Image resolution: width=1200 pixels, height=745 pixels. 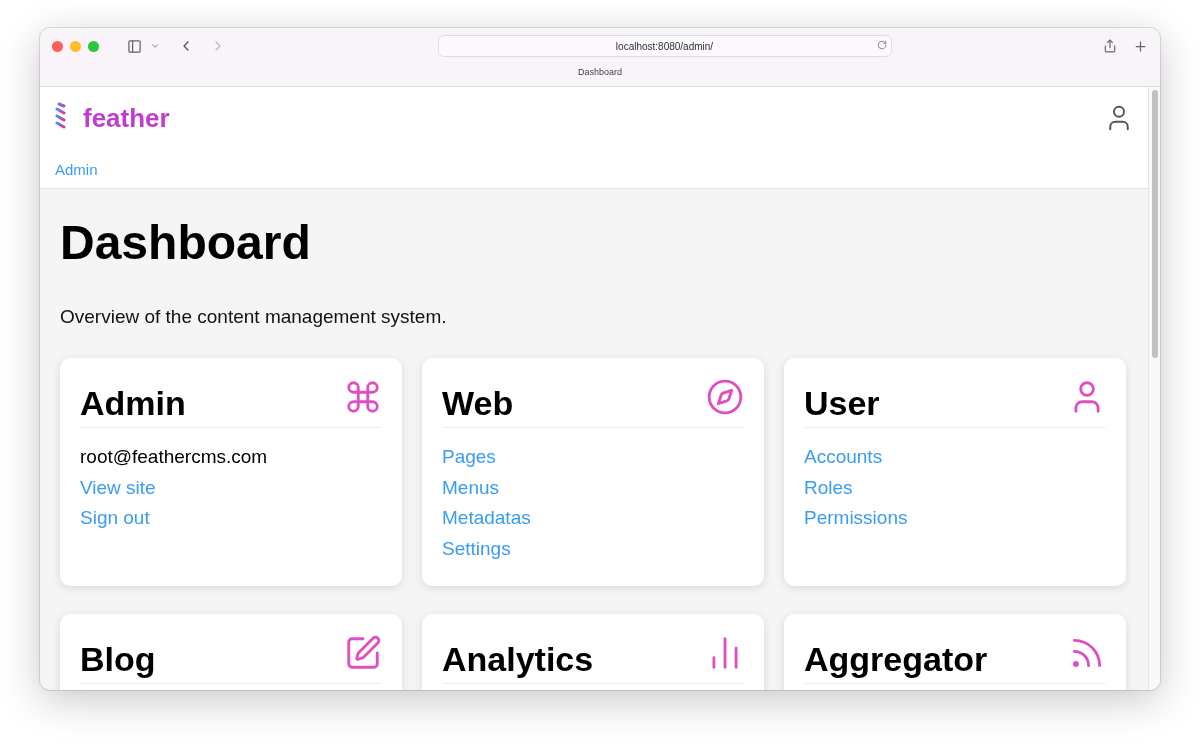 What do you see at coordinates (842, 403) in the screenshot?
I see `card-title: User` at bounding box center [842, 403].